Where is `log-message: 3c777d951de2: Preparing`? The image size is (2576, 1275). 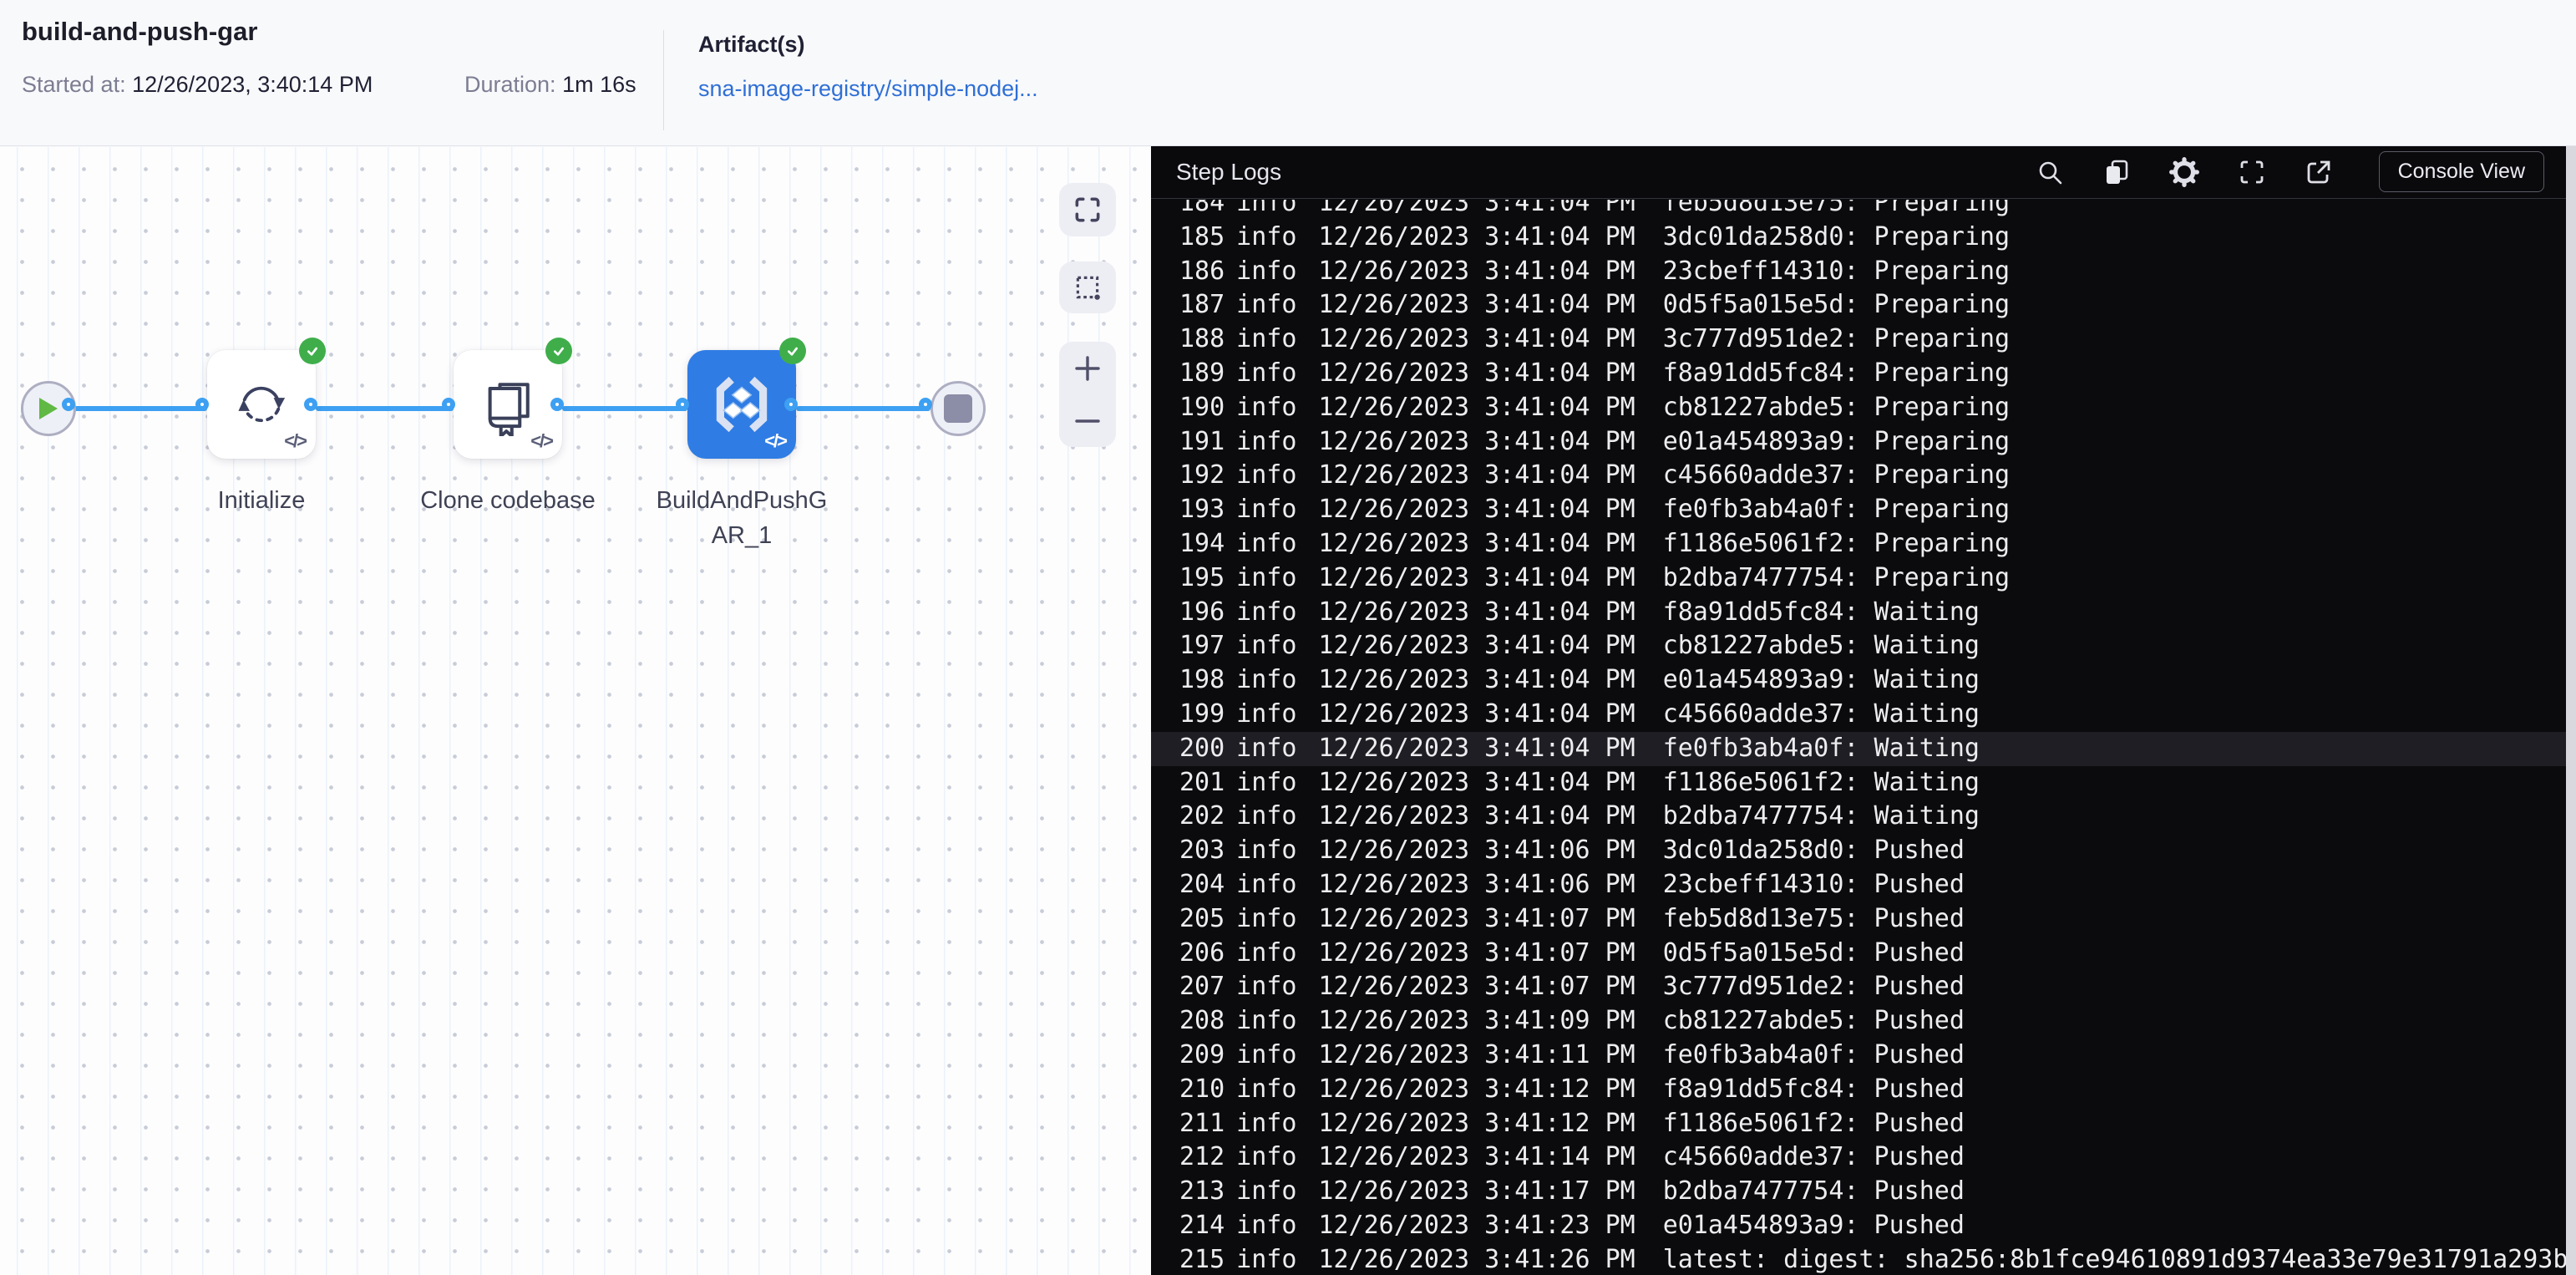 log-message: 3c777d951de2: Preparing is located at coordinates (1837, 339).